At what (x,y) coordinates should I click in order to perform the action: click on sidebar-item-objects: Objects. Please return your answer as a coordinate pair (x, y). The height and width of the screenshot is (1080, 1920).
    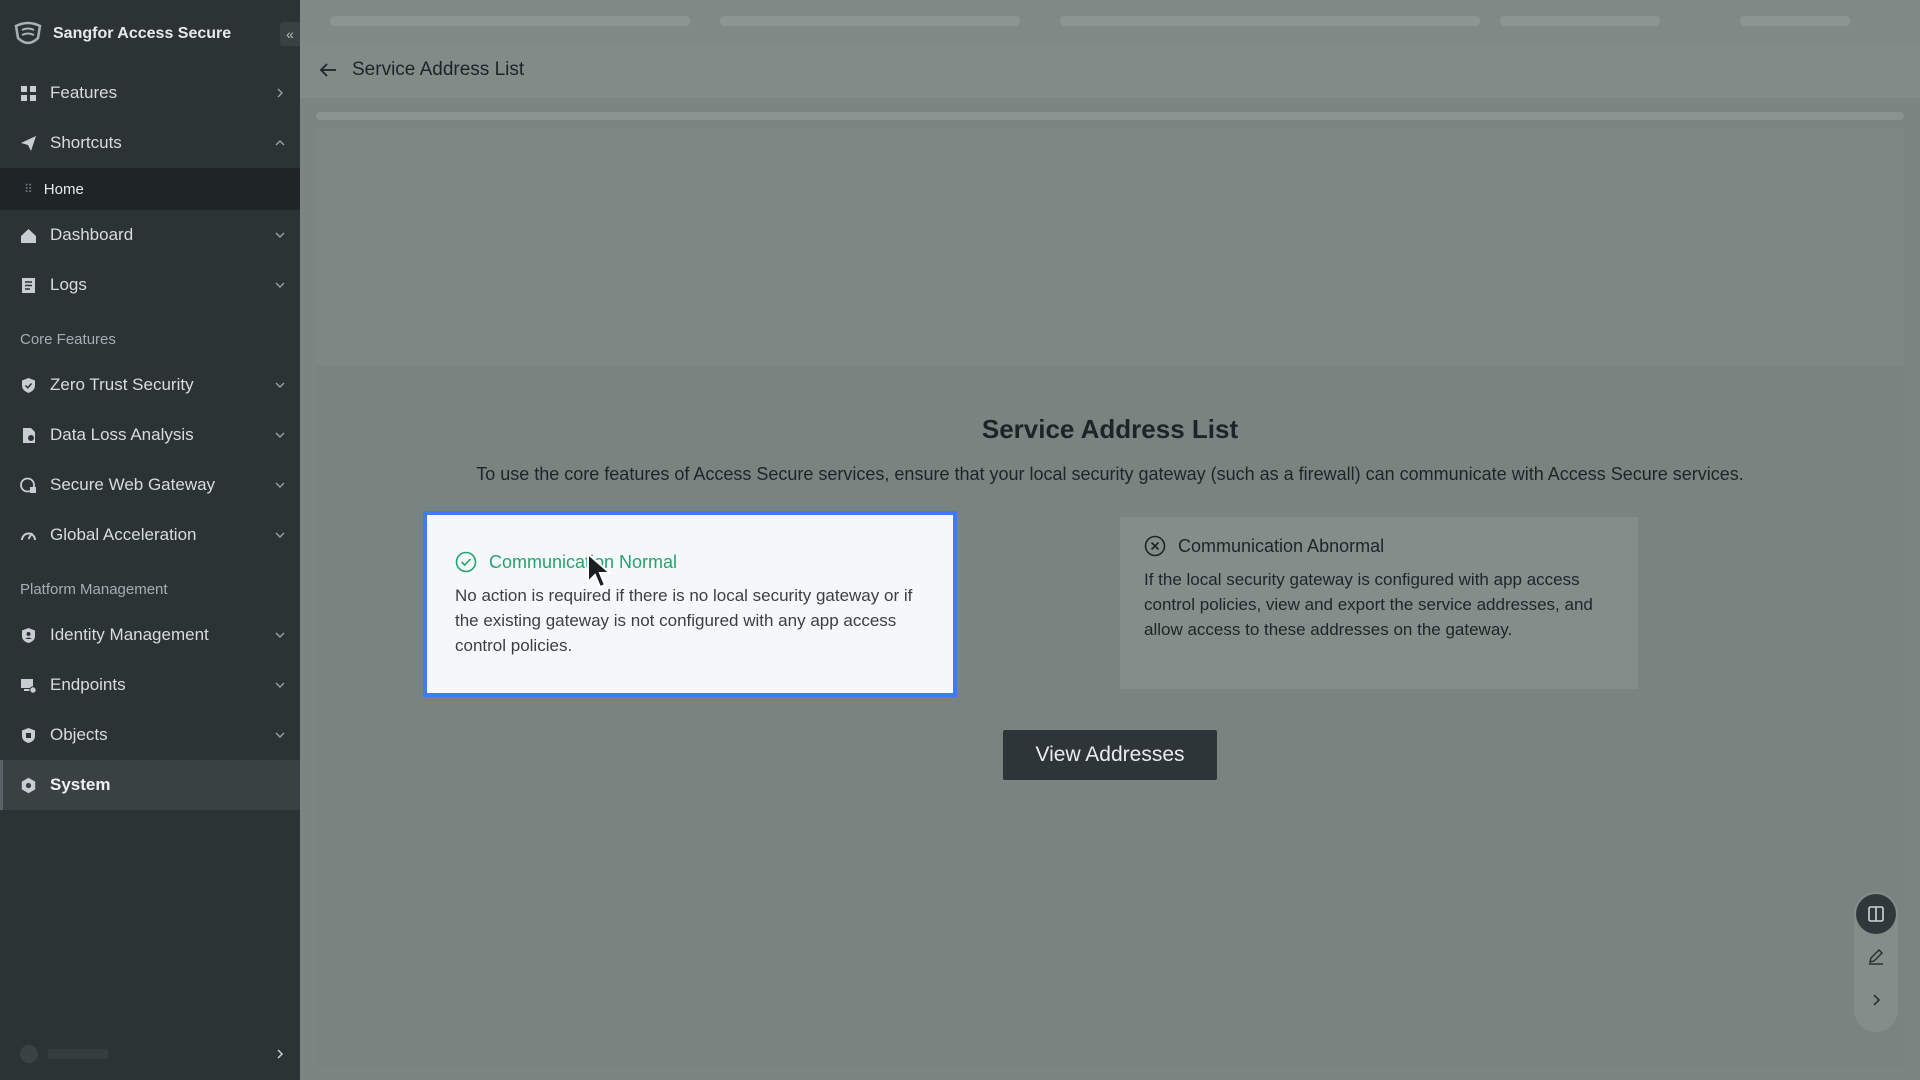
    Looking at the image, I should click on (150, 735).